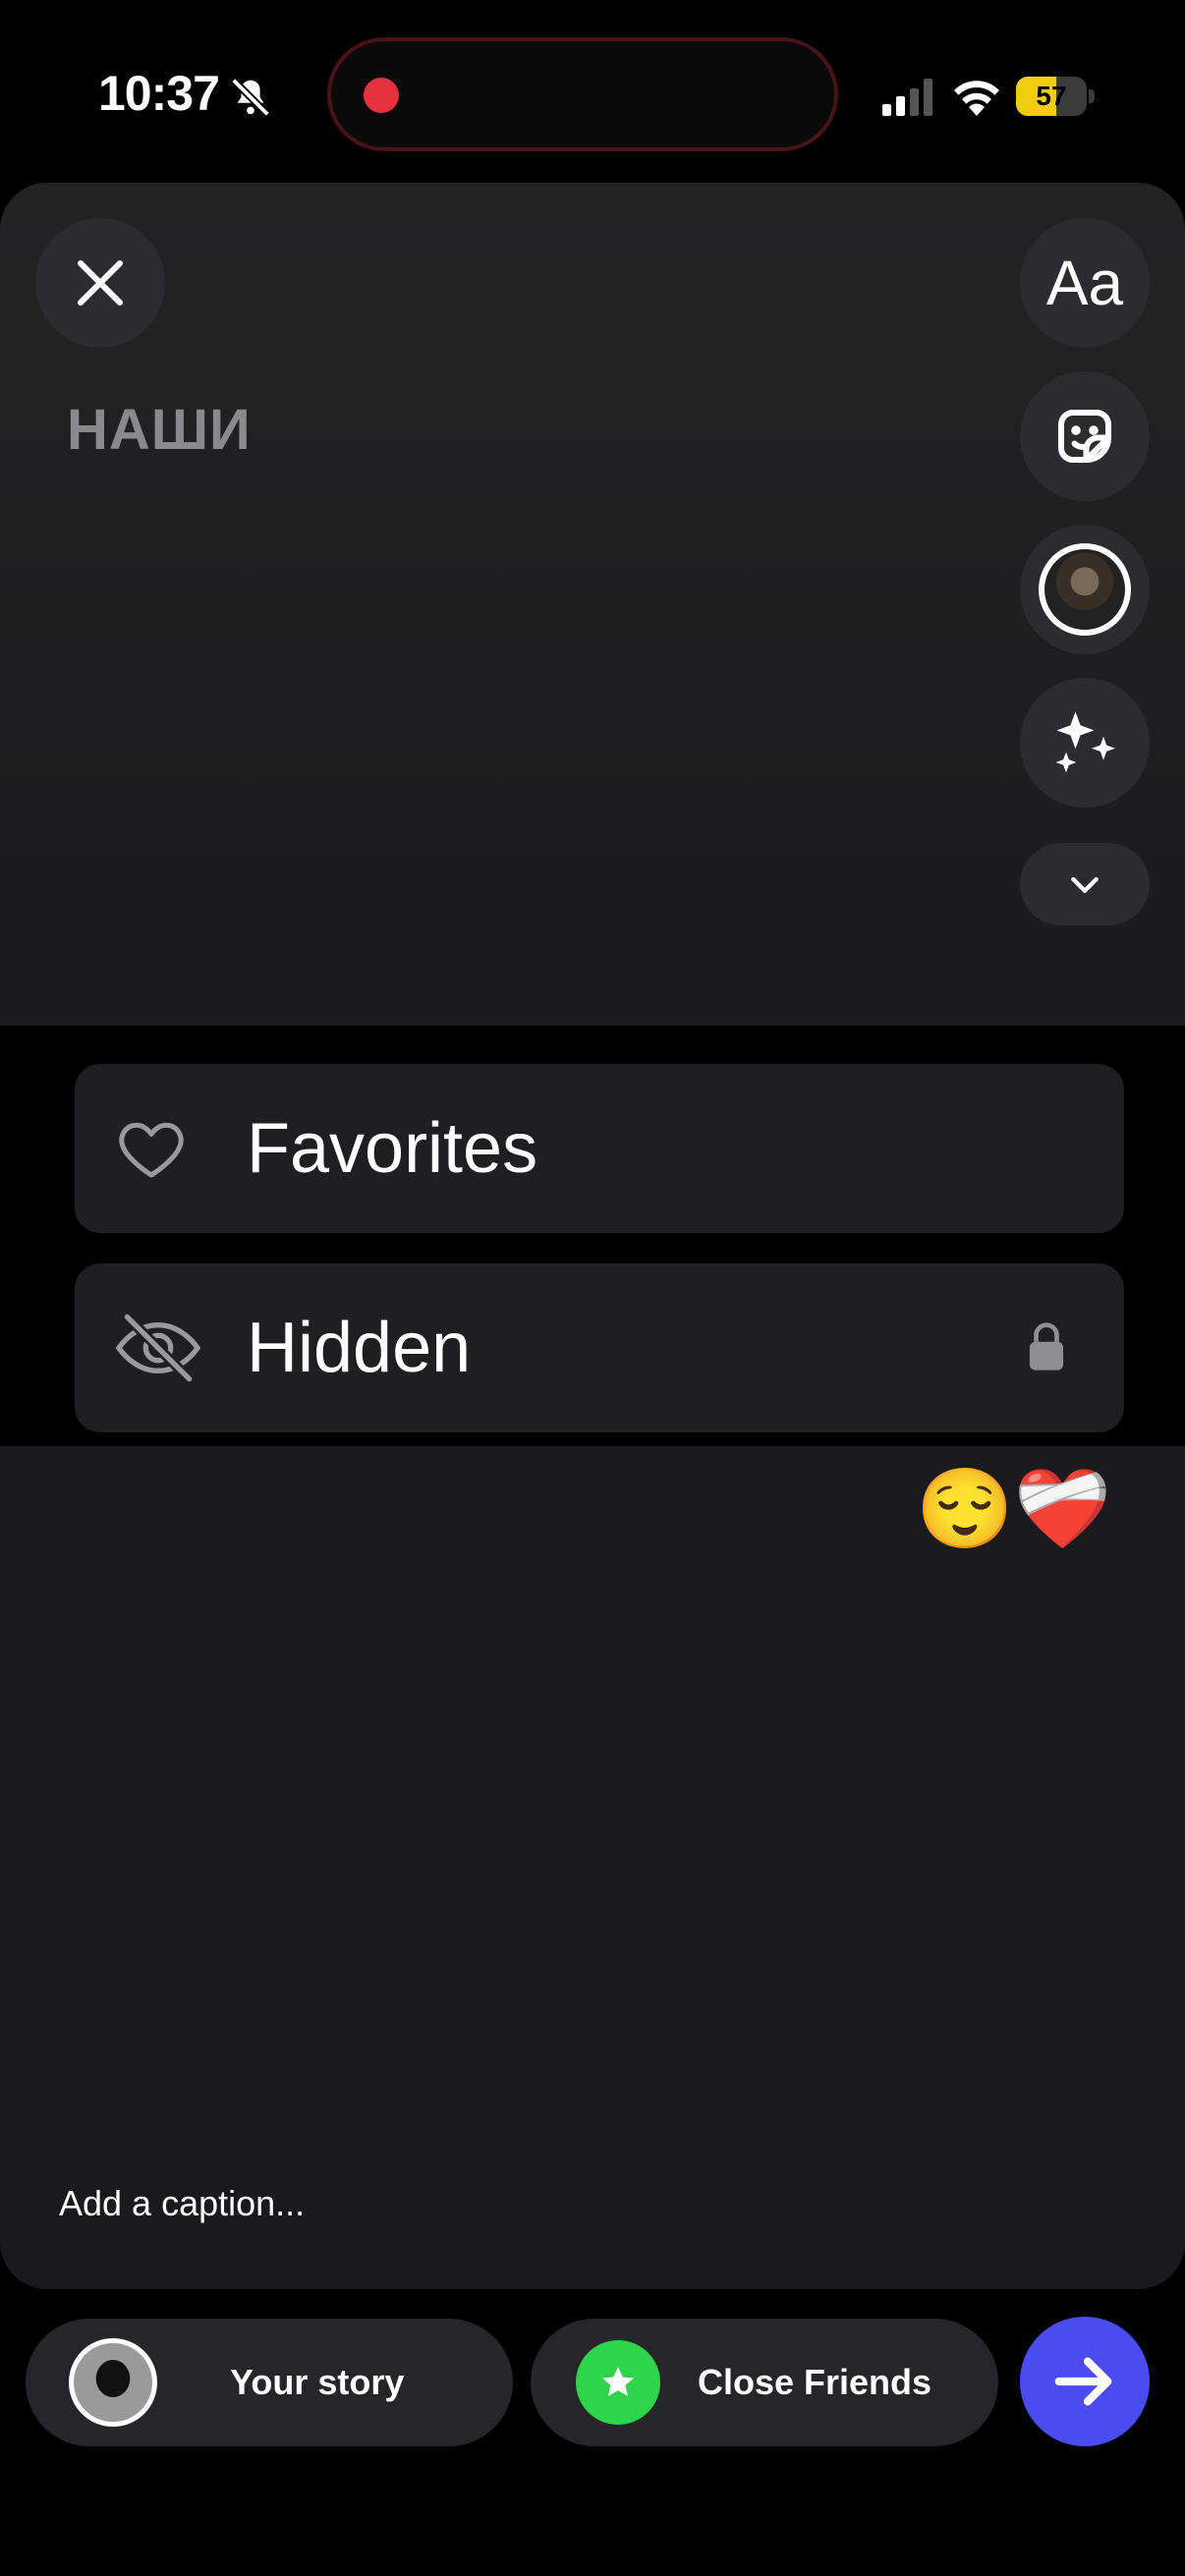  I want to click on effects-button, so click(1085, 743).